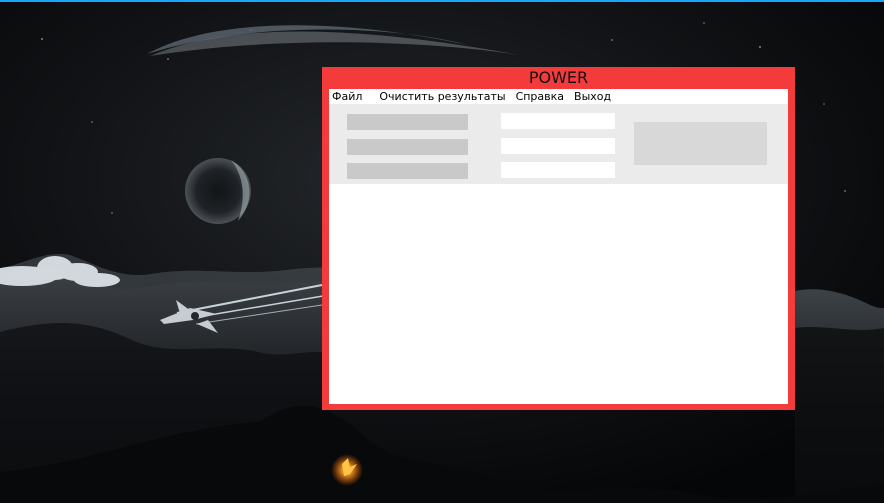 The image size is (884, 503). I want to click on menu-item-exit: Выход, so click(592, 96).